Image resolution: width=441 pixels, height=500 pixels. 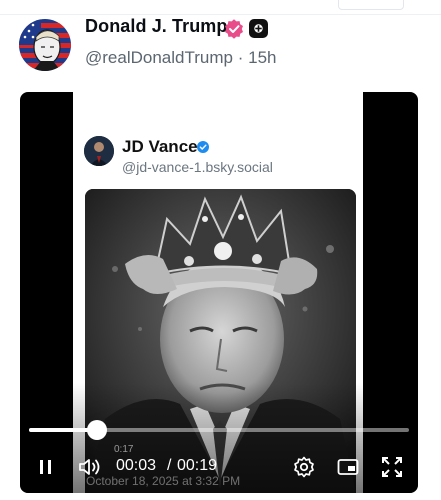 I want to click on duration: 00:19, so click(x=197, y=465).